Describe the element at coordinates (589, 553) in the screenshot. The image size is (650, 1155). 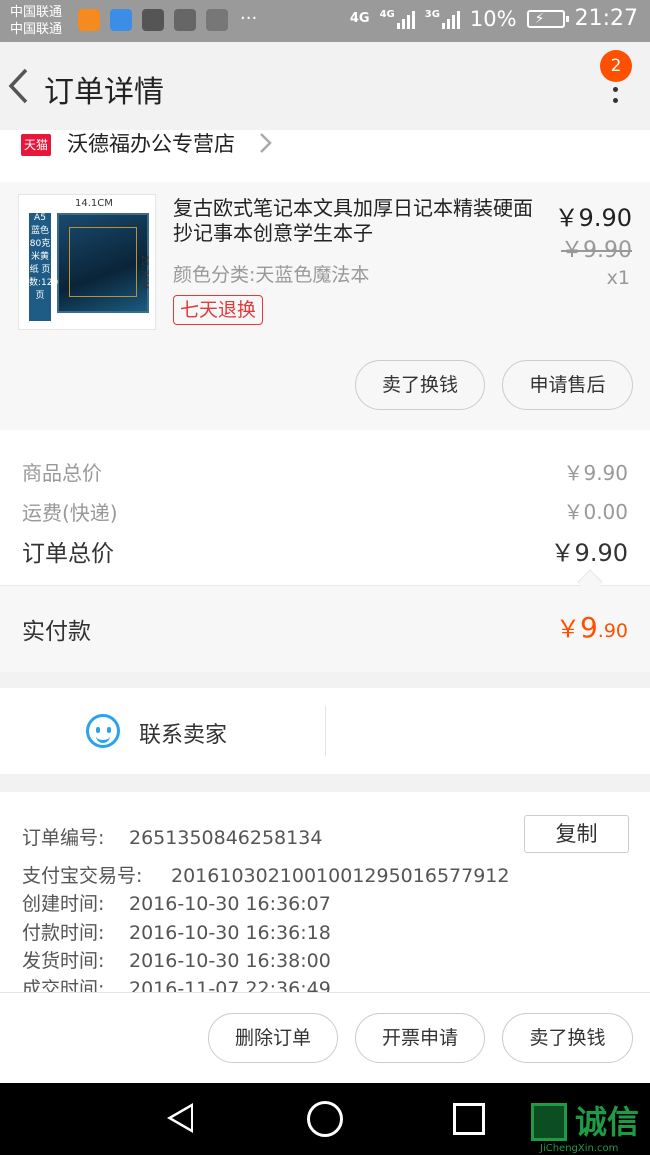
I see `order-total-value: ￥9.90` at that location.